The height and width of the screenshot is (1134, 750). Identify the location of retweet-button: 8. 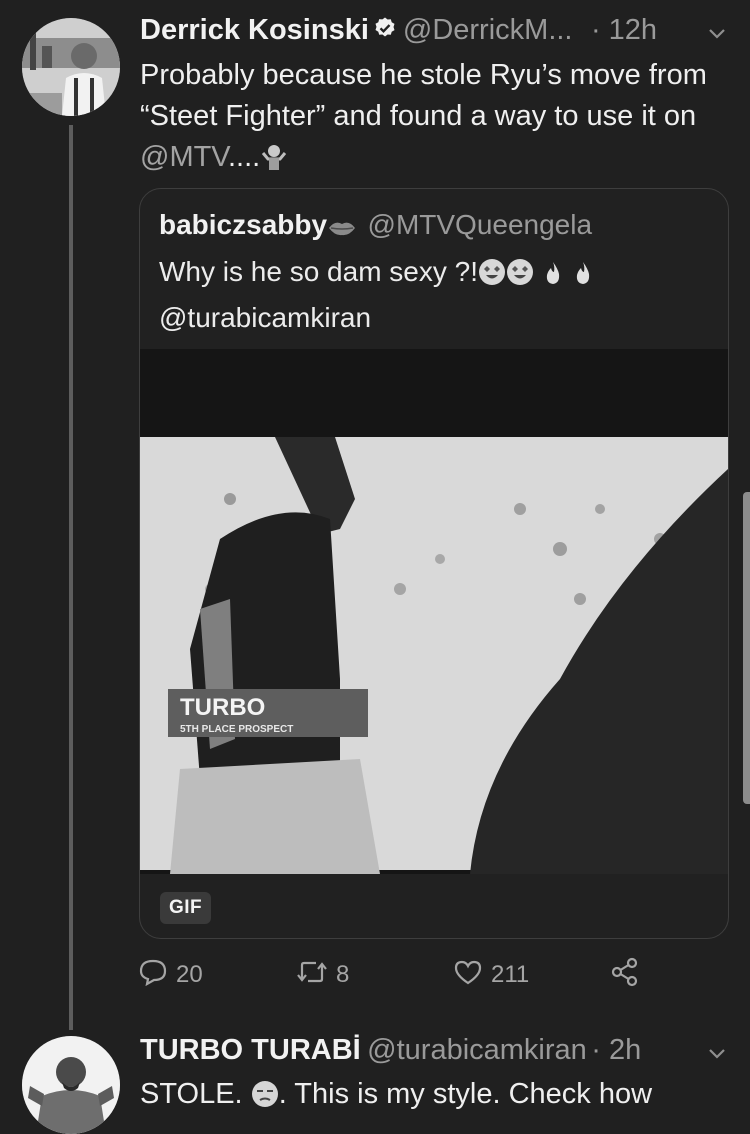
(322, 975).